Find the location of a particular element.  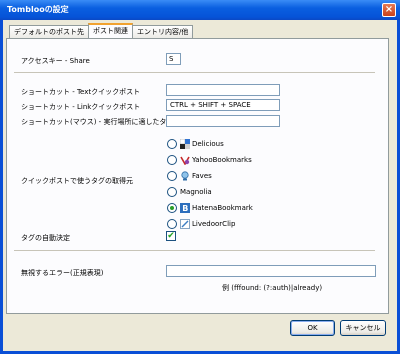

yahoo-bookmarks-icon is located at coordinates (185, 160).